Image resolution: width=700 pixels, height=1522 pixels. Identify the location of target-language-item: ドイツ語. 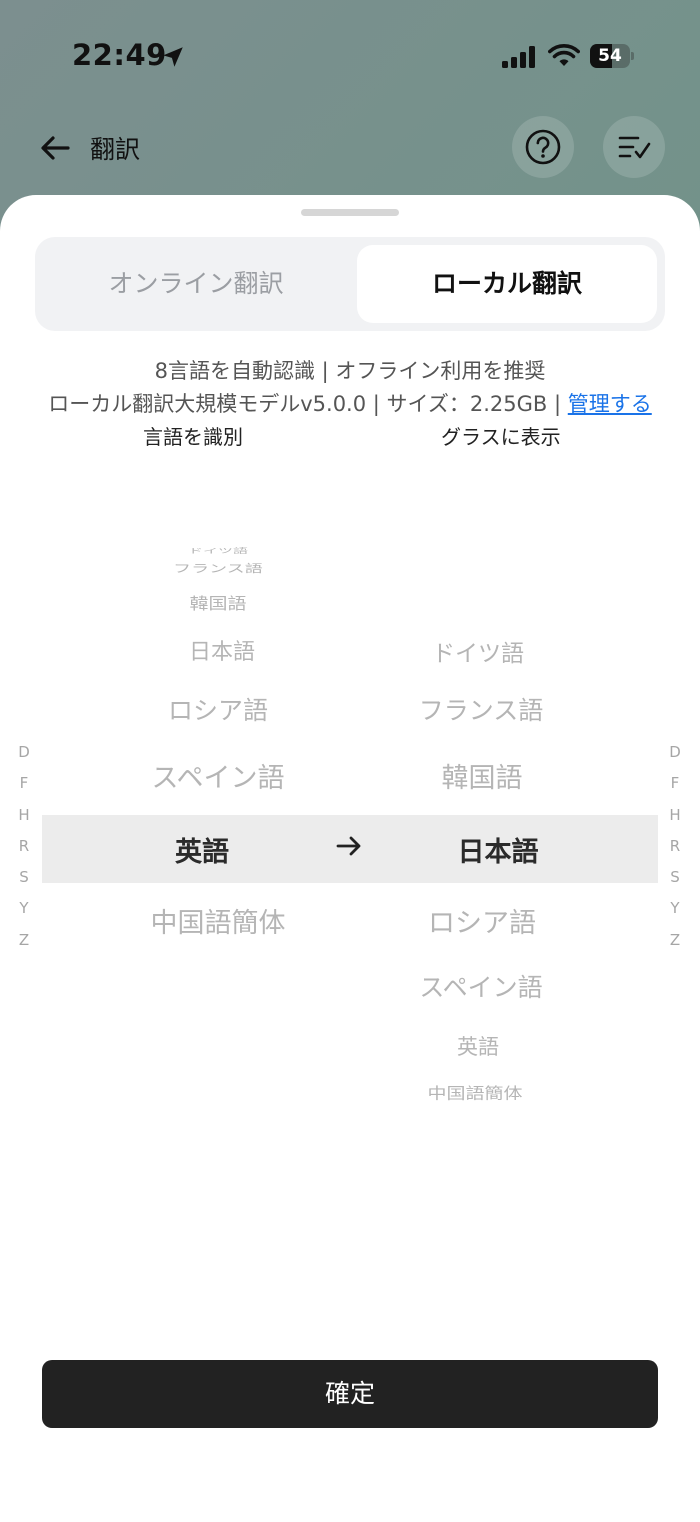
(478, 651).